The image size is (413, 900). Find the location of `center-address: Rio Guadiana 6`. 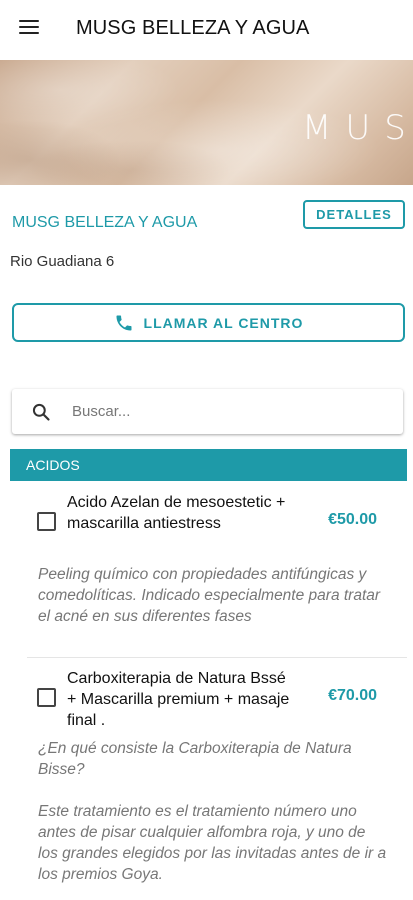

center-address: Rio Guadiana 6 is located at coordinates (62, 261).